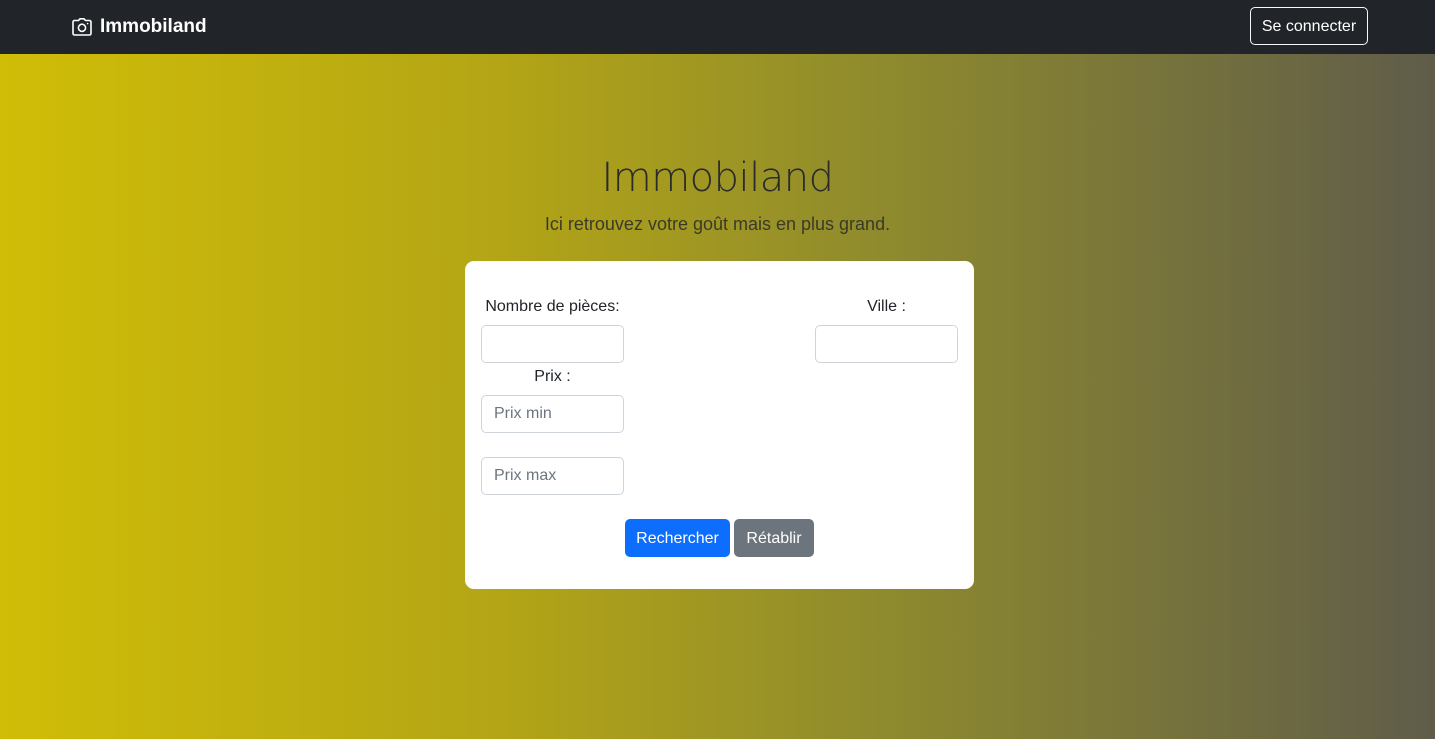  What do you see at coordinates (82, 27) in the screenshot?
I see `camera-icon` at bounding box center [82, 27].